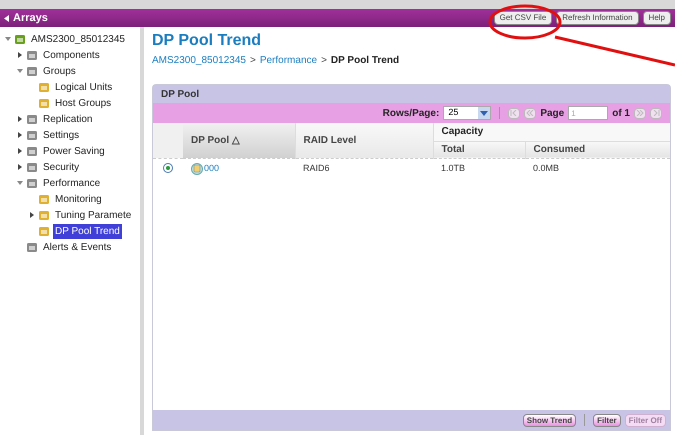 This screenshot has height=435, width=675. Describe the element at coordinates (83, 87) in the screenshot. I see `tree-item: Logical Units` at that location.